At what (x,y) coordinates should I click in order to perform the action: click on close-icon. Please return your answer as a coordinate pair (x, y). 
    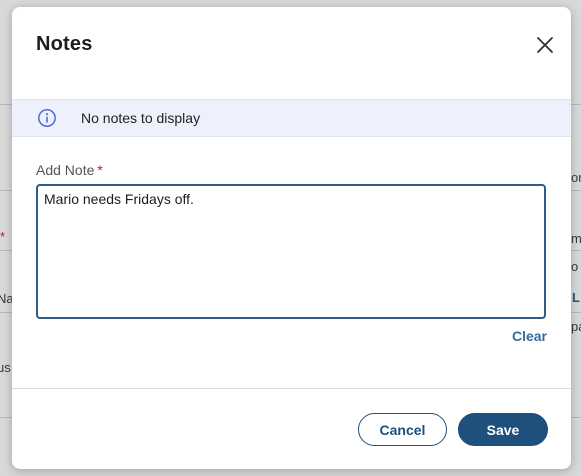
    Looking at the image, I should click on (545, 45).